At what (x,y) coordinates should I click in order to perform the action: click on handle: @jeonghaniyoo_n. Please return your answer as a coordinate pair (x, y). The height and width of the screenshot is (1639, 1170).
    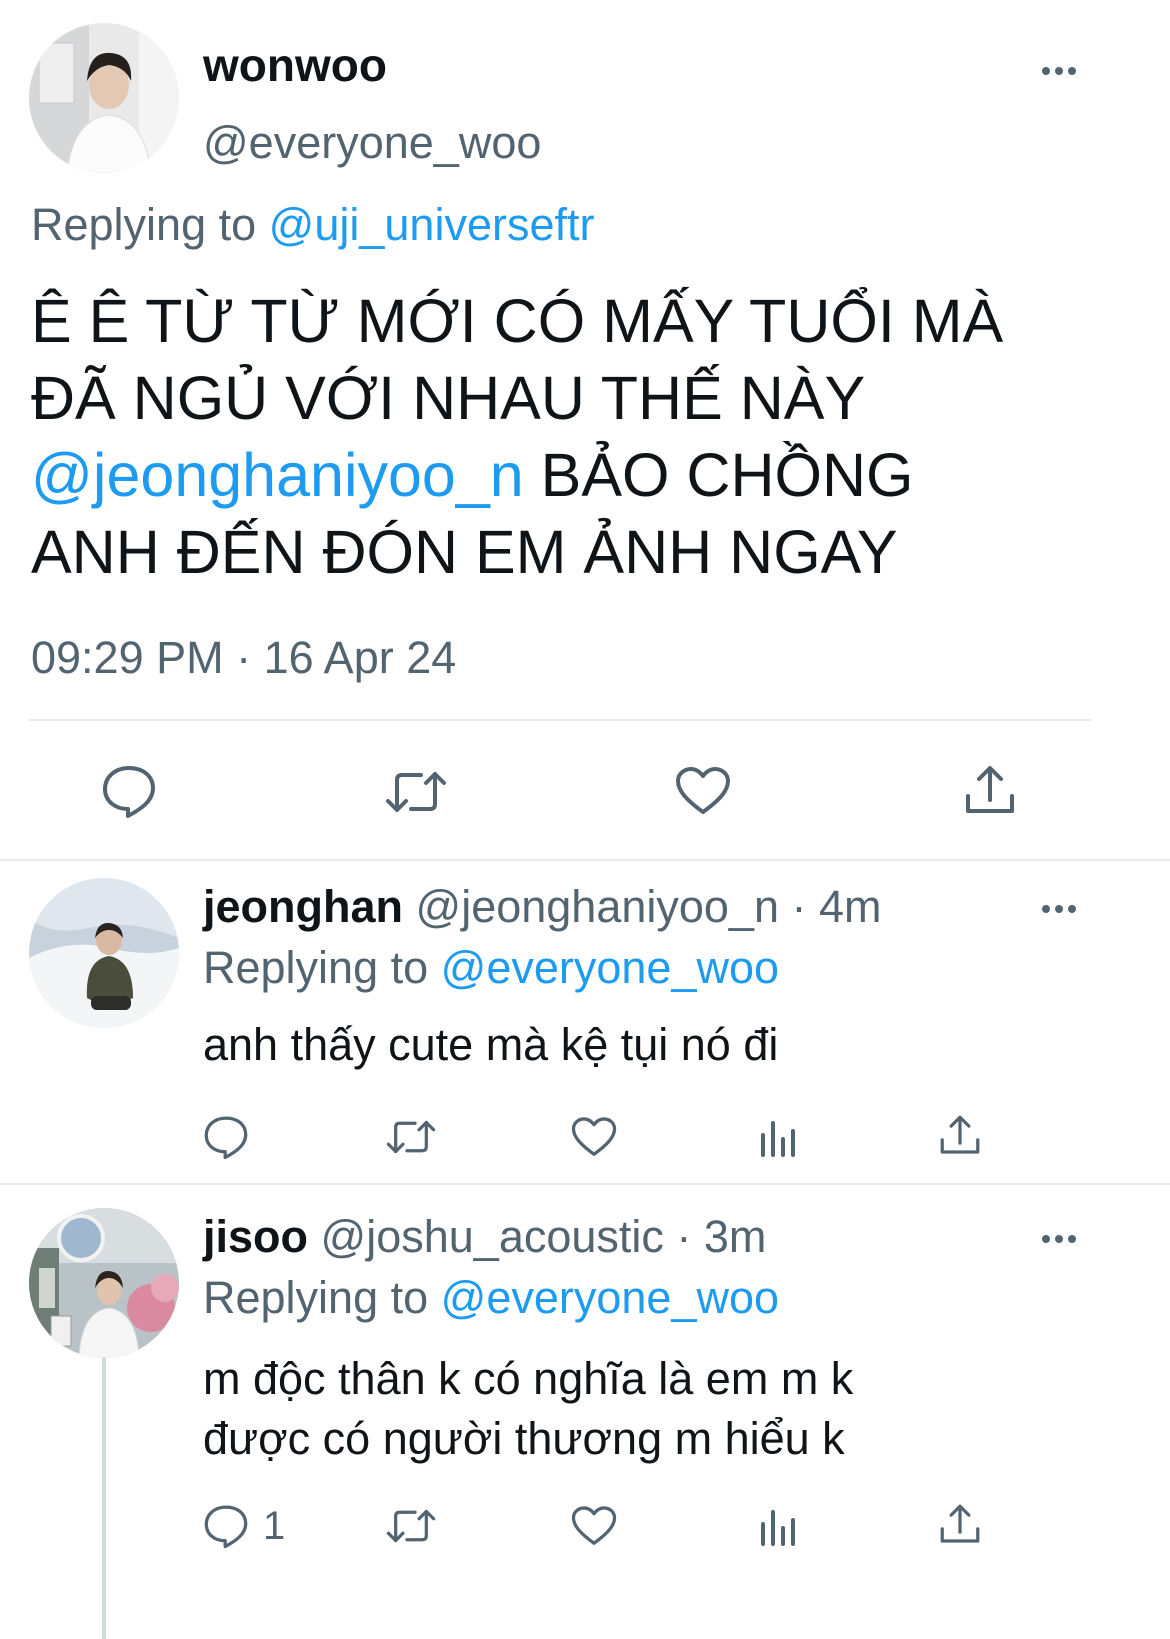
    Looking at the image, I should click on (597, 906).